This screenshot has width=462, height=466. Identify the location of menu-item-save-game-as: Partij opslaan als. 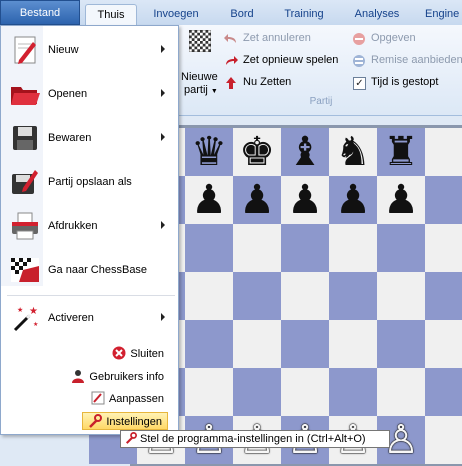
(90, 182).